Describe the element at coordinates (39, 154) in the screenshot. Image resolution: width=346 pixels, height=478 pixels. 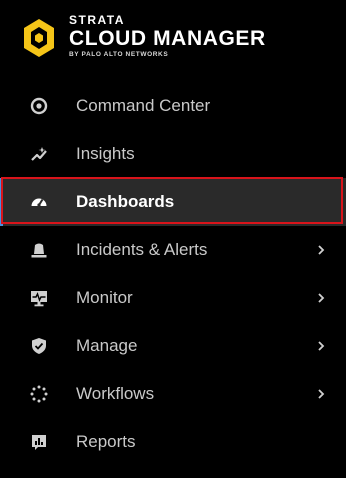
I see `sparkle-trend-icon` at that location.